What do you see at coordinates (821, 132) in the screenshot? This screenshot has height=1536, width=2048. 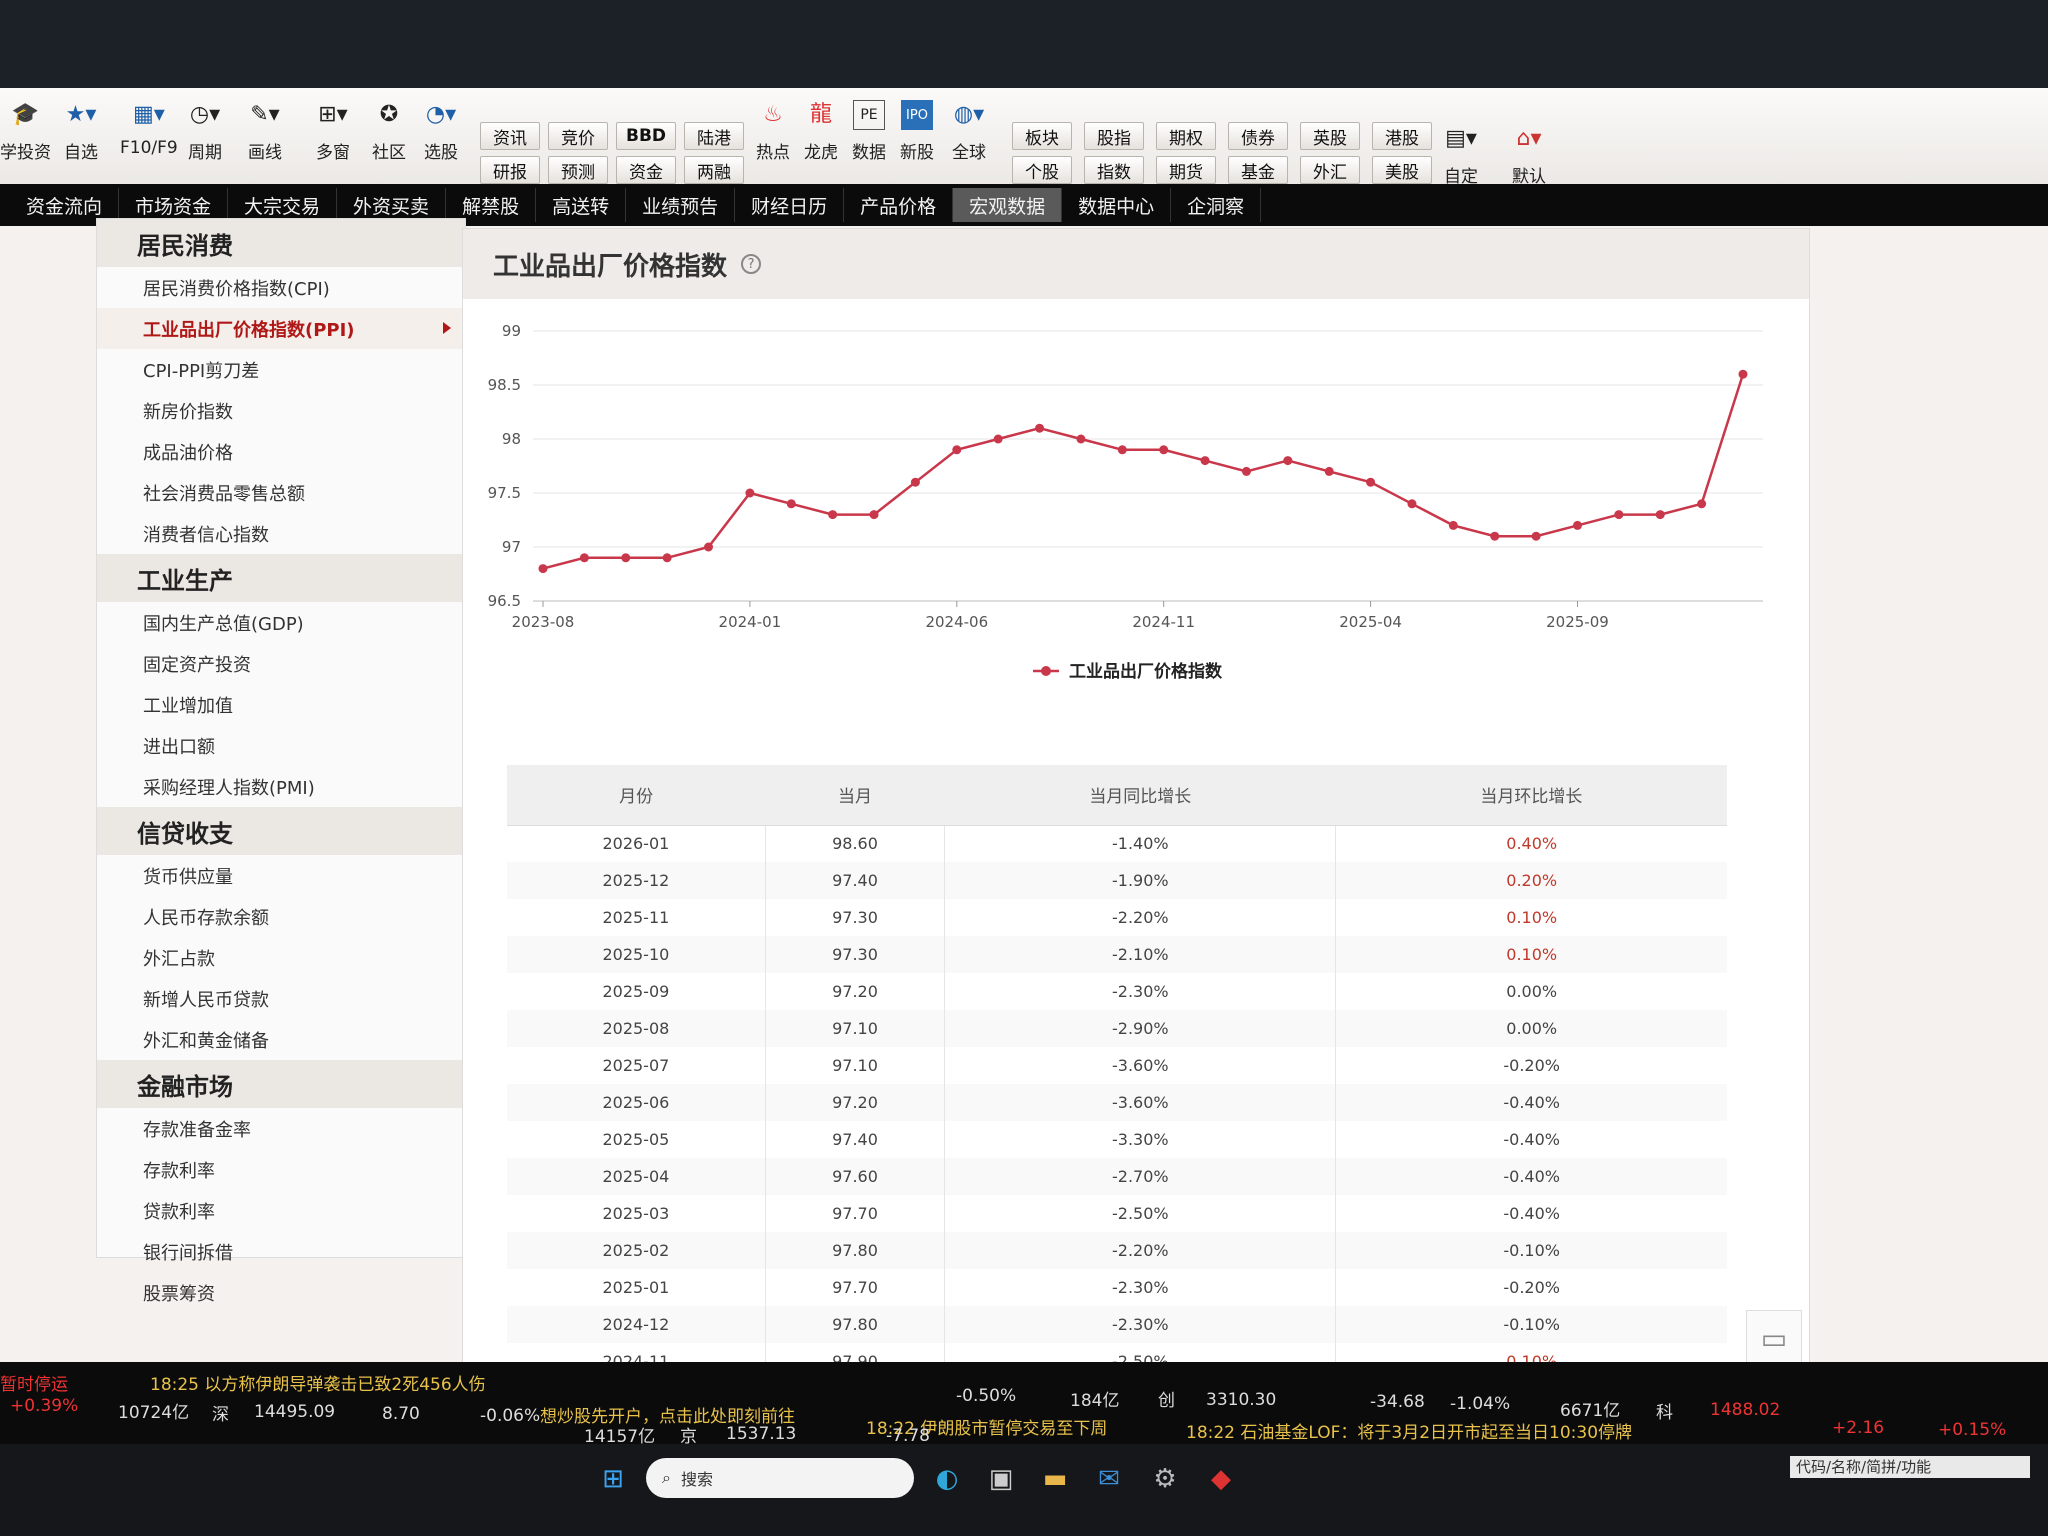 I see `tool-dragon-tiger: 龍 龙虎` at bounding box center [821, 132].